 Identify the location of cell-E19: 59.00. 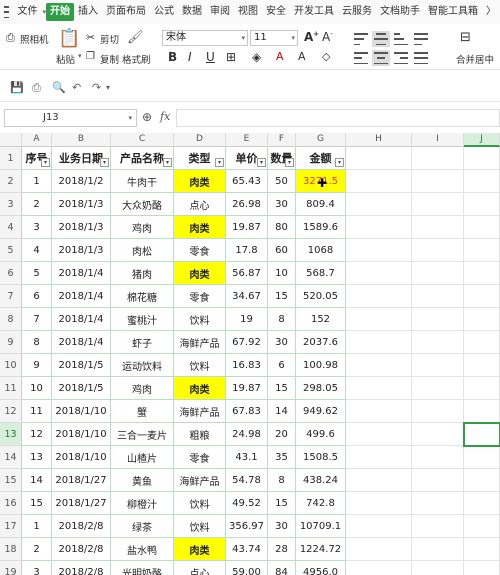
(247, 568).